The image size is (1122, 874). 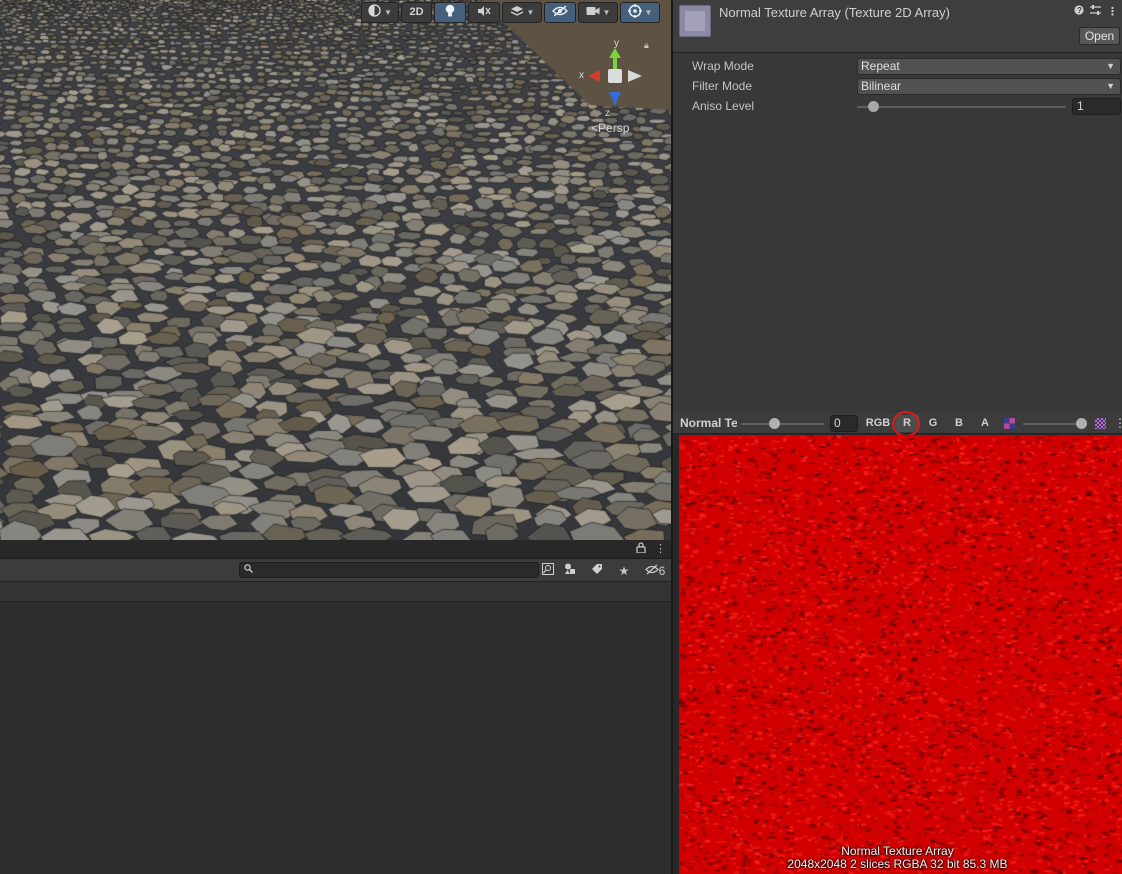 I want to click on search-by-type-button, so click(x=548, y=570).